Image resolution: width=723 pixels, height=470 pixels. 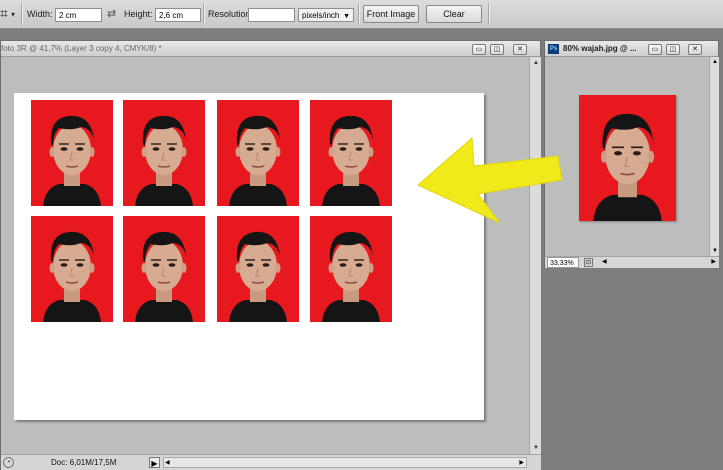 What do you see at coordinates (154, 462) in the screenshot?
I see `status-menu-arrow-icon: ▶` at bounding box center [154, 462].